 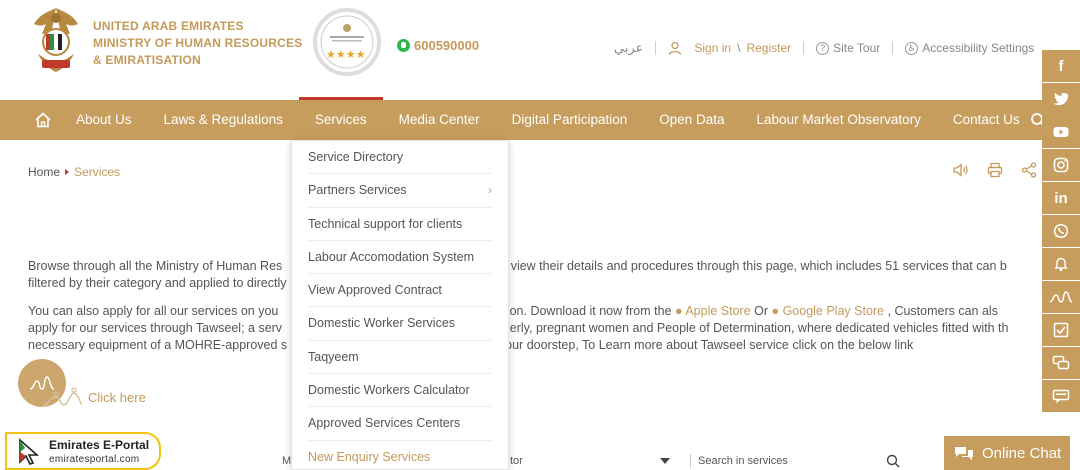 I want to click on emirates-eportal-watermark: Emirates E-Portal emiratesportal.com, so click(x=83, y=451).